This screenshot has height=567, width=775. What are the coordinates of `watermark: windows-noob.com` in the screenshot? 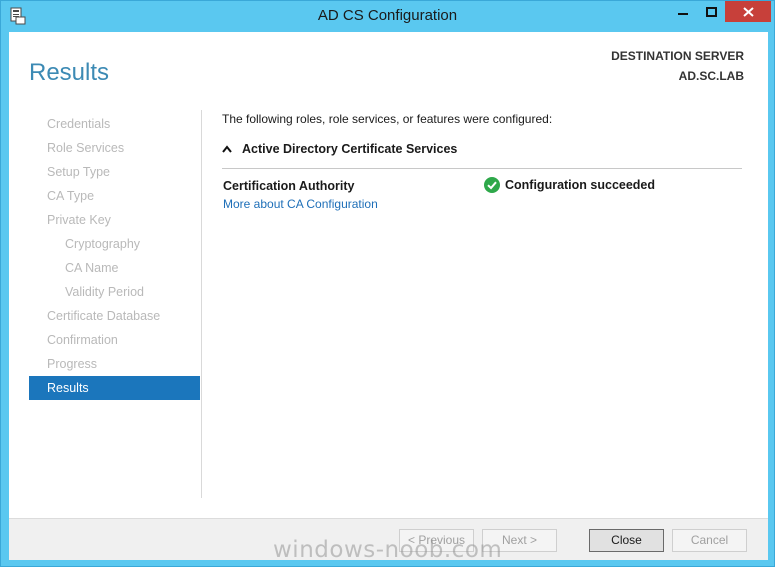 It's located at (388, 550).